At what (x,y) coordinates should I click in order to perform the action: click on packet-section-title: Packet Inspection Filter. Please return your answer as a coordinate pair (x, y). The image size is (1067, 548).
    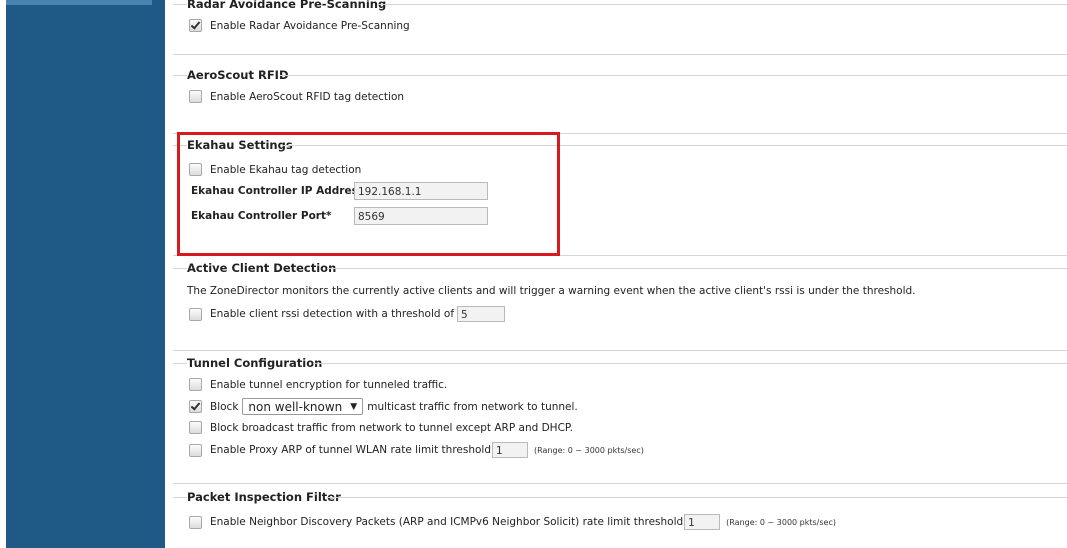
    Looking at the image, I should click on (266, 497).